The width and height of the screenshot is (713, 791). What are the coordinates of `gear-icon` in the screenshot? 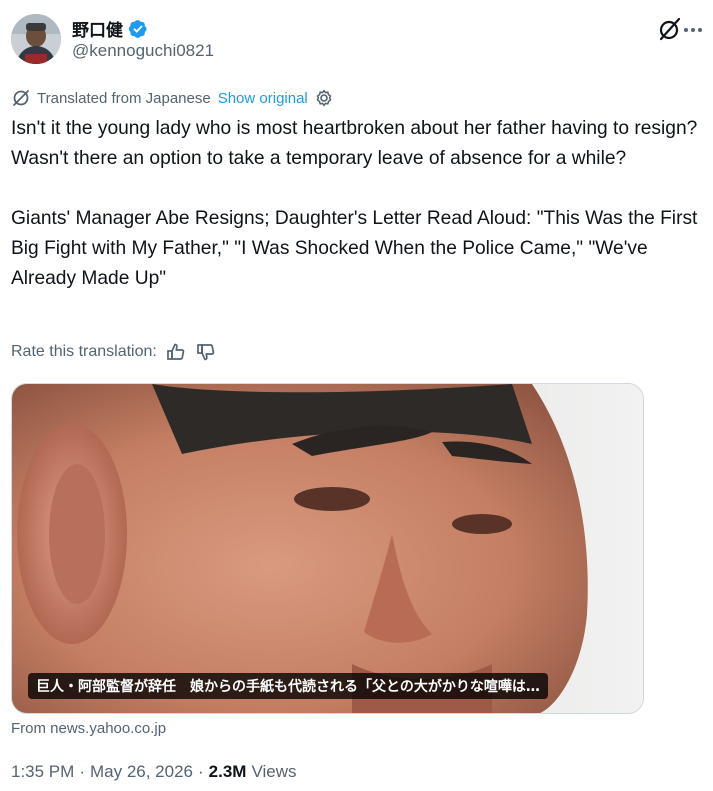 It's located at (324, 98).